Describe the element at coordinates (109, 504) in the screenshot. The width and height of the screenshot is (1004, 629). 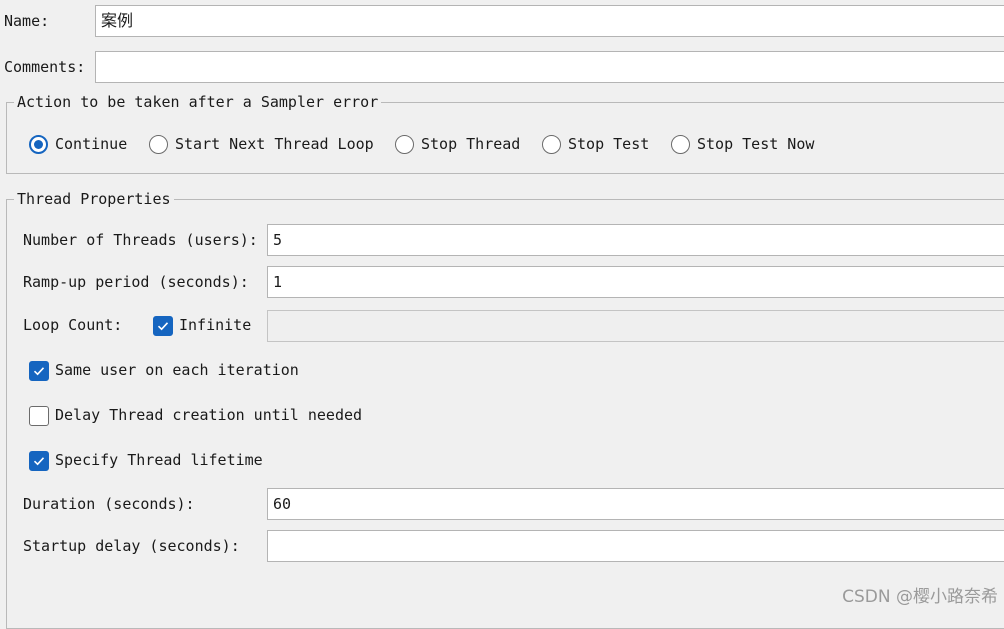
I see `duration-label: Duration (seconds):` at that location.